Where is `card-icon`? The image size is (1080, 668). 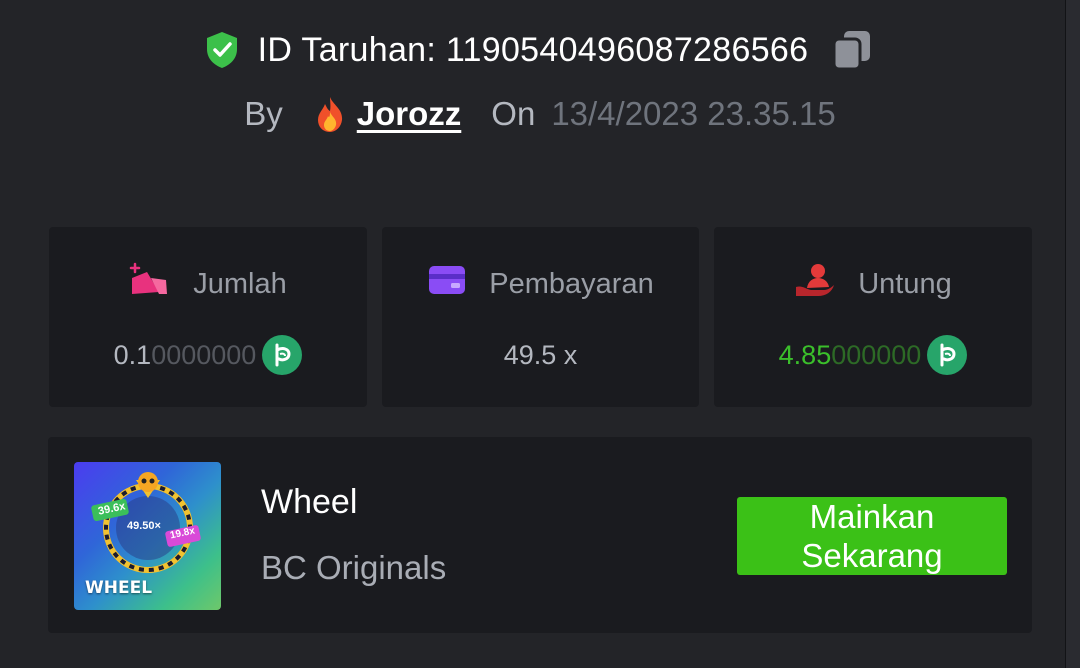
card-icon is located at coordinates (447, 284).